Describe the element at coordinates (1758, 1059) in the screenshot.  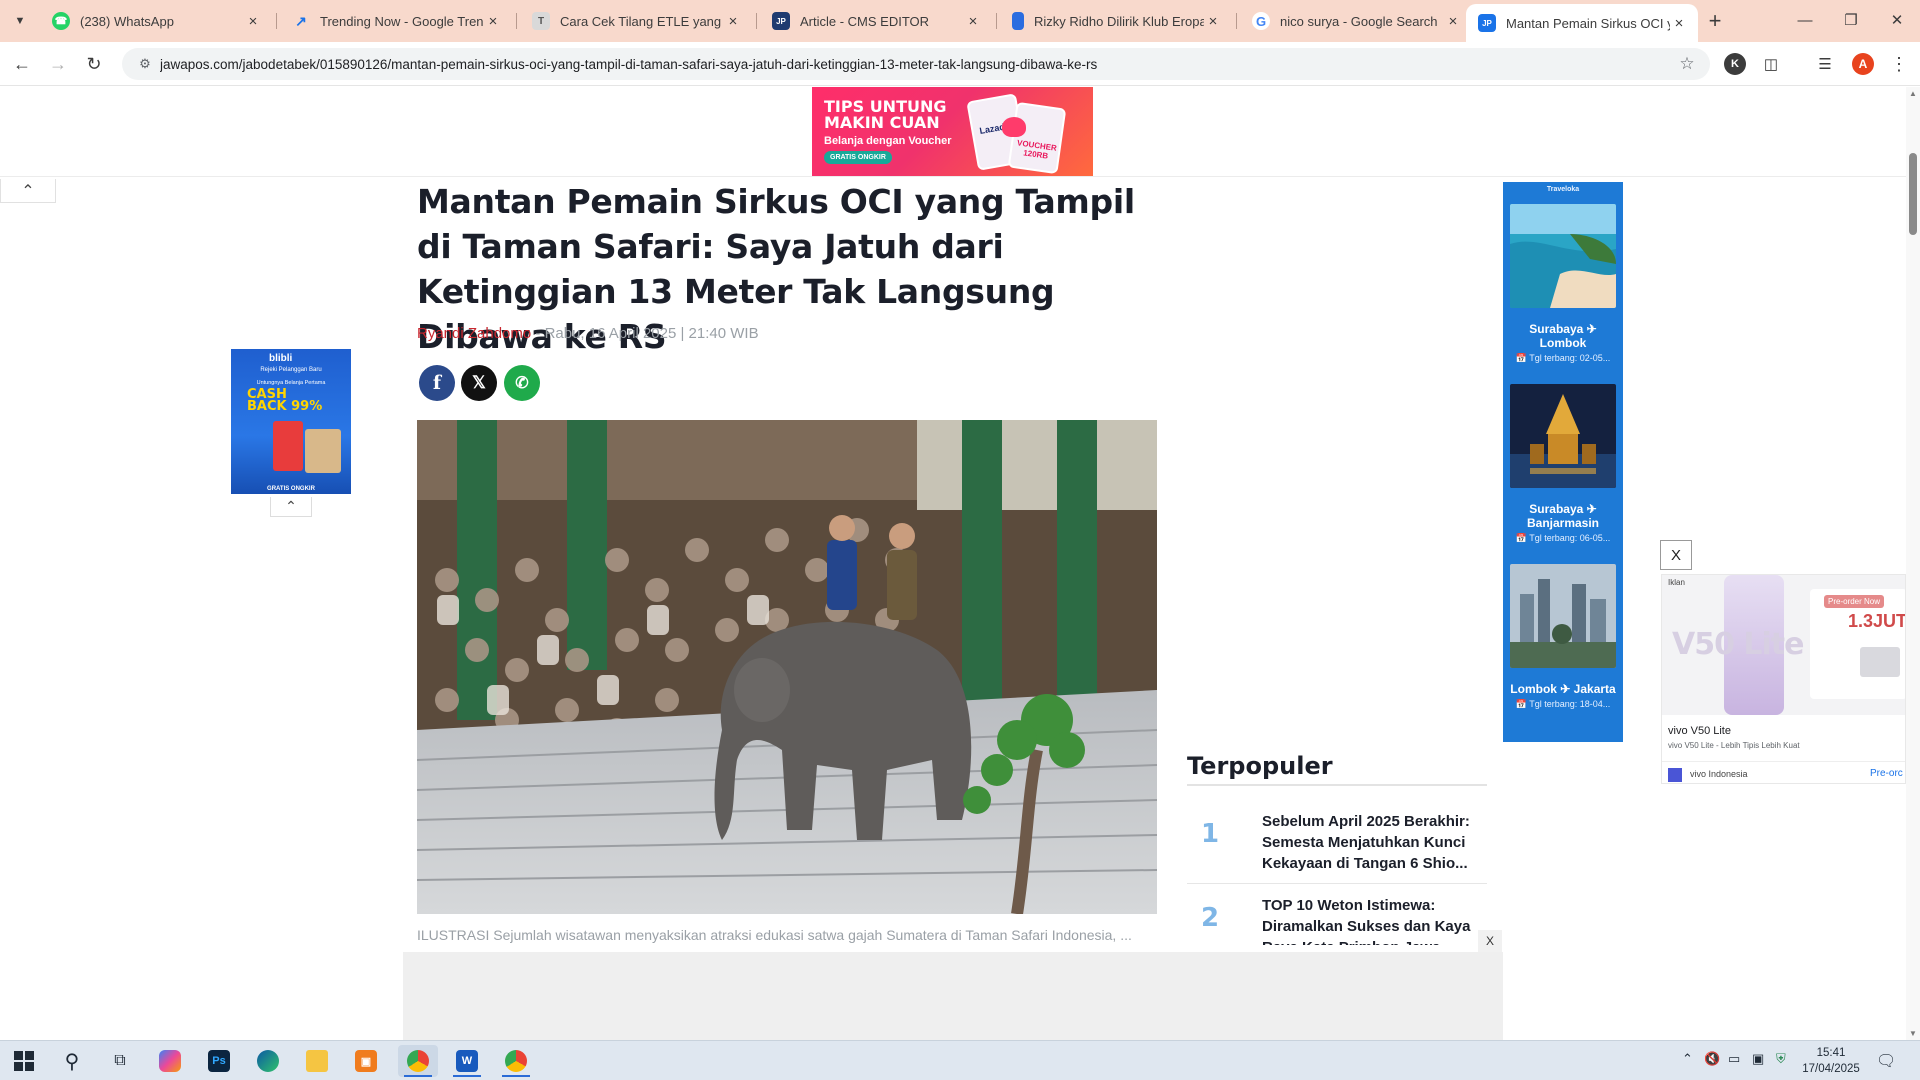
I see `screen-icon: ▣` at that location.